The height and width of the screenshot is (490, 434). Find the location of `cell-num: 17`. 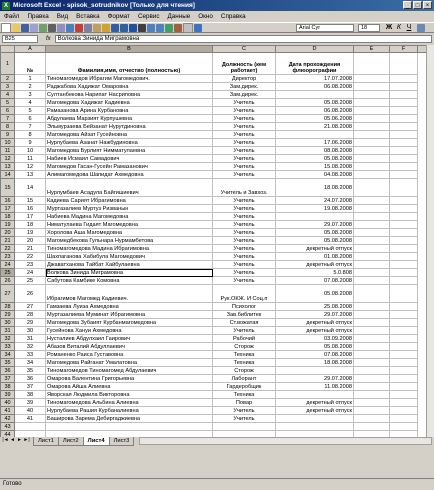

cell-num: 17 is located at coordinates (30, 217).